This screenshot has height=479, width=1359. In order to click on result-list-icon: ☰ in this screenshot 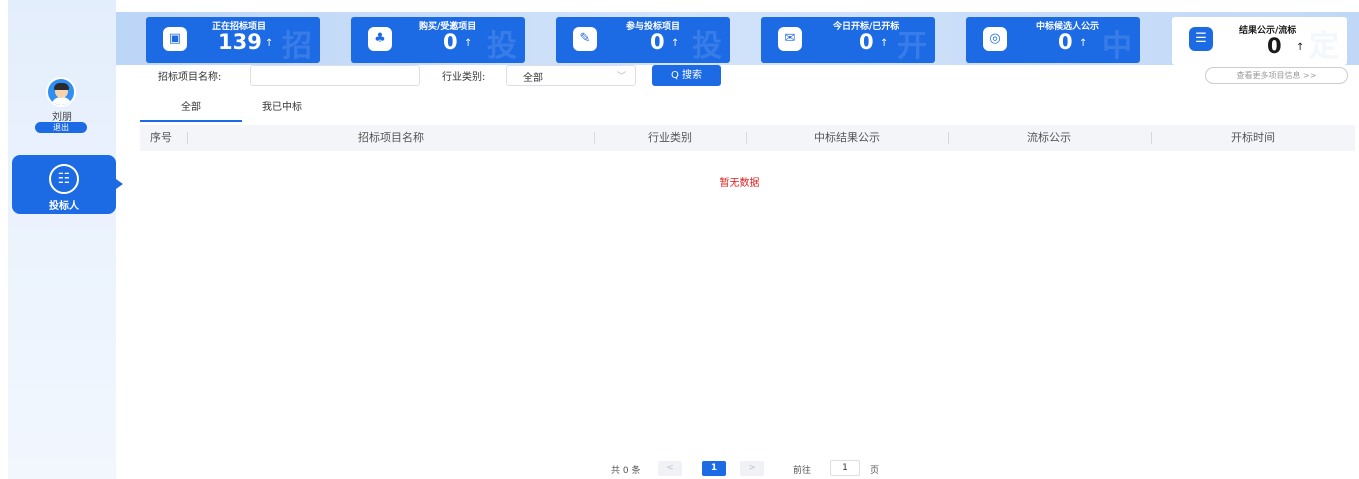, I will do `click(1201, 39)`.